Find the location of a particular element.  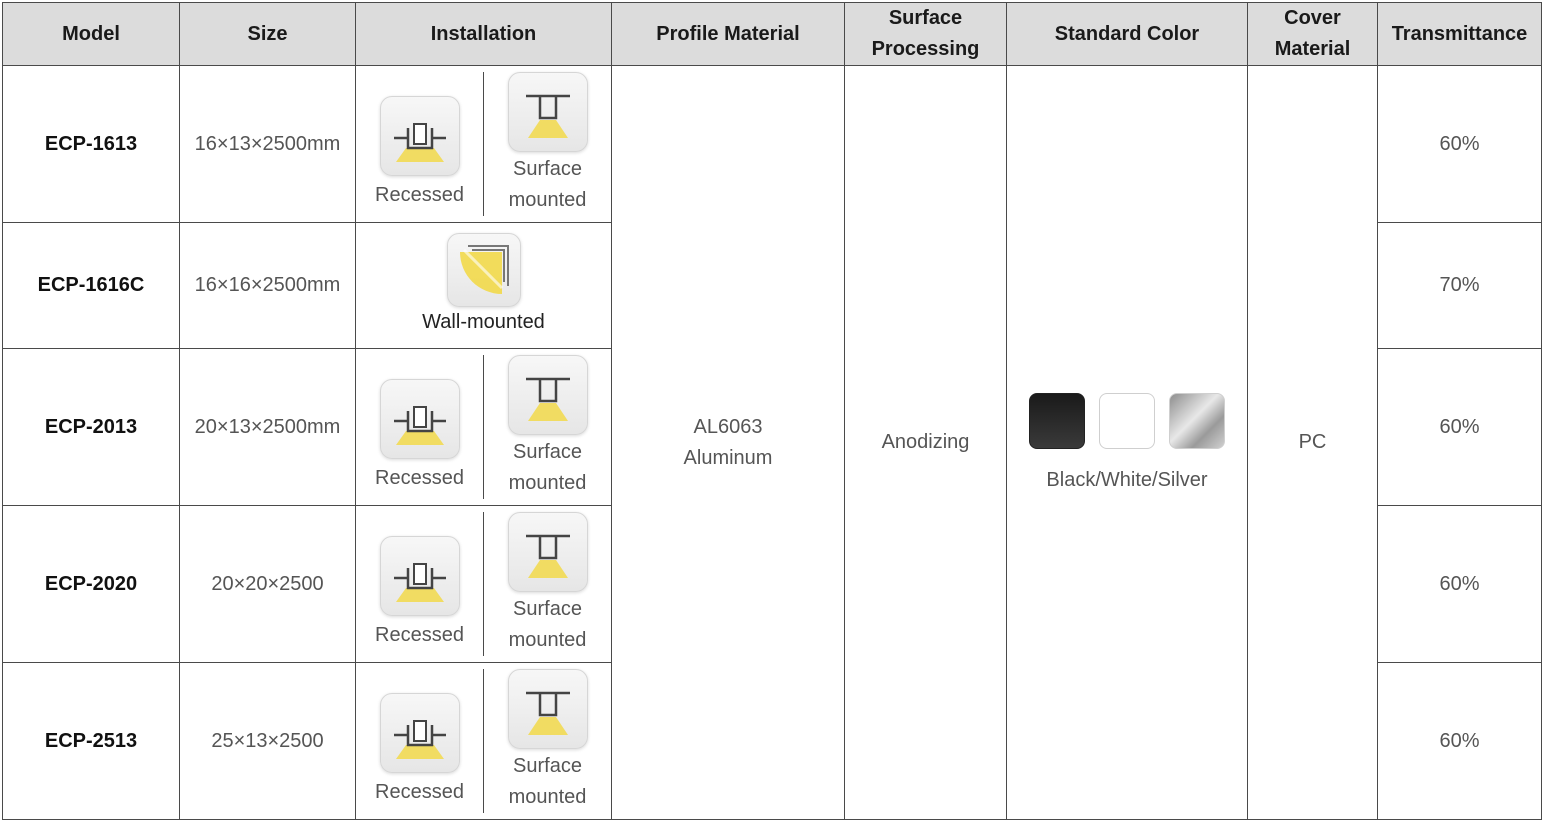

model-cell: ECP-2020 is located at coordinates (91, 584).